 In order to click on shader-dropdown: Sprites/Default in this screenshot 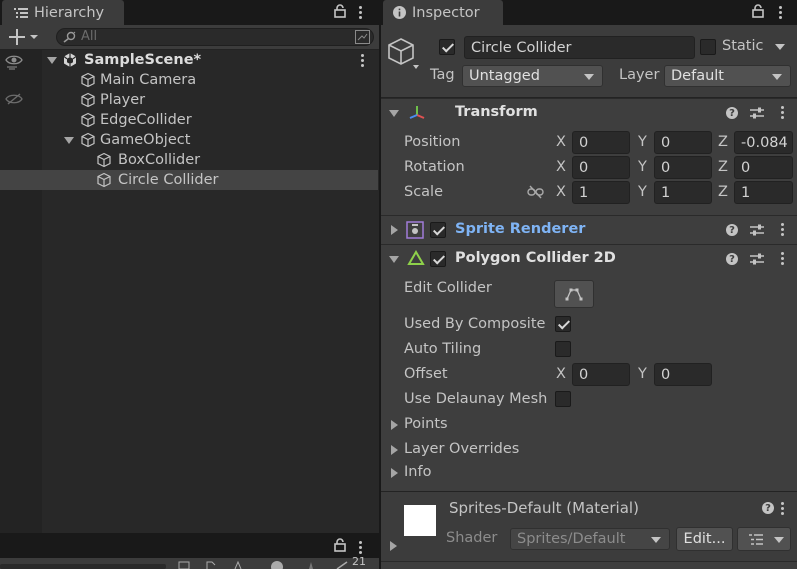, I will do `click(590, 539)`.